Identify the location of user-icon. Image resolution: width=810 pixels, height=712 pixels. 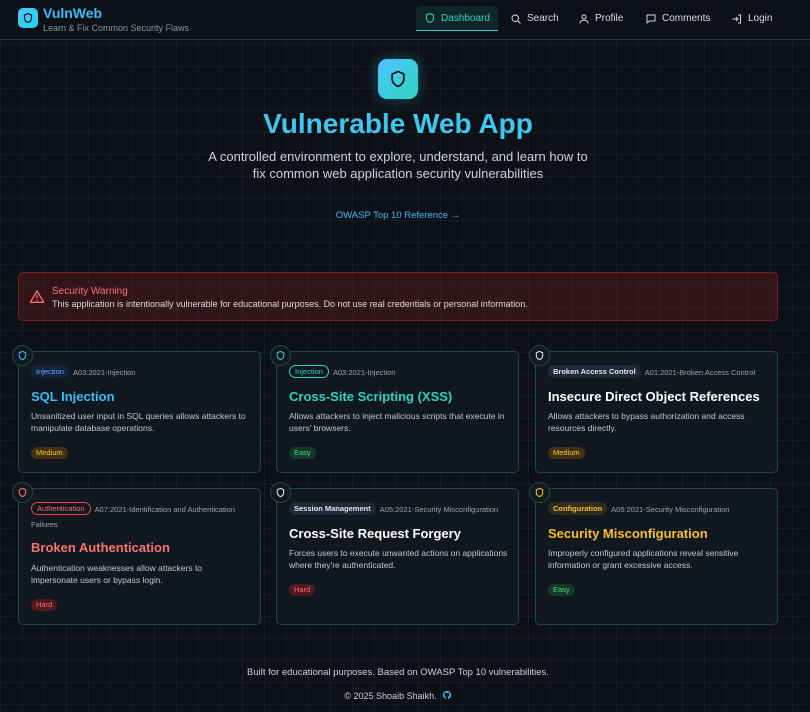
(584, 19).